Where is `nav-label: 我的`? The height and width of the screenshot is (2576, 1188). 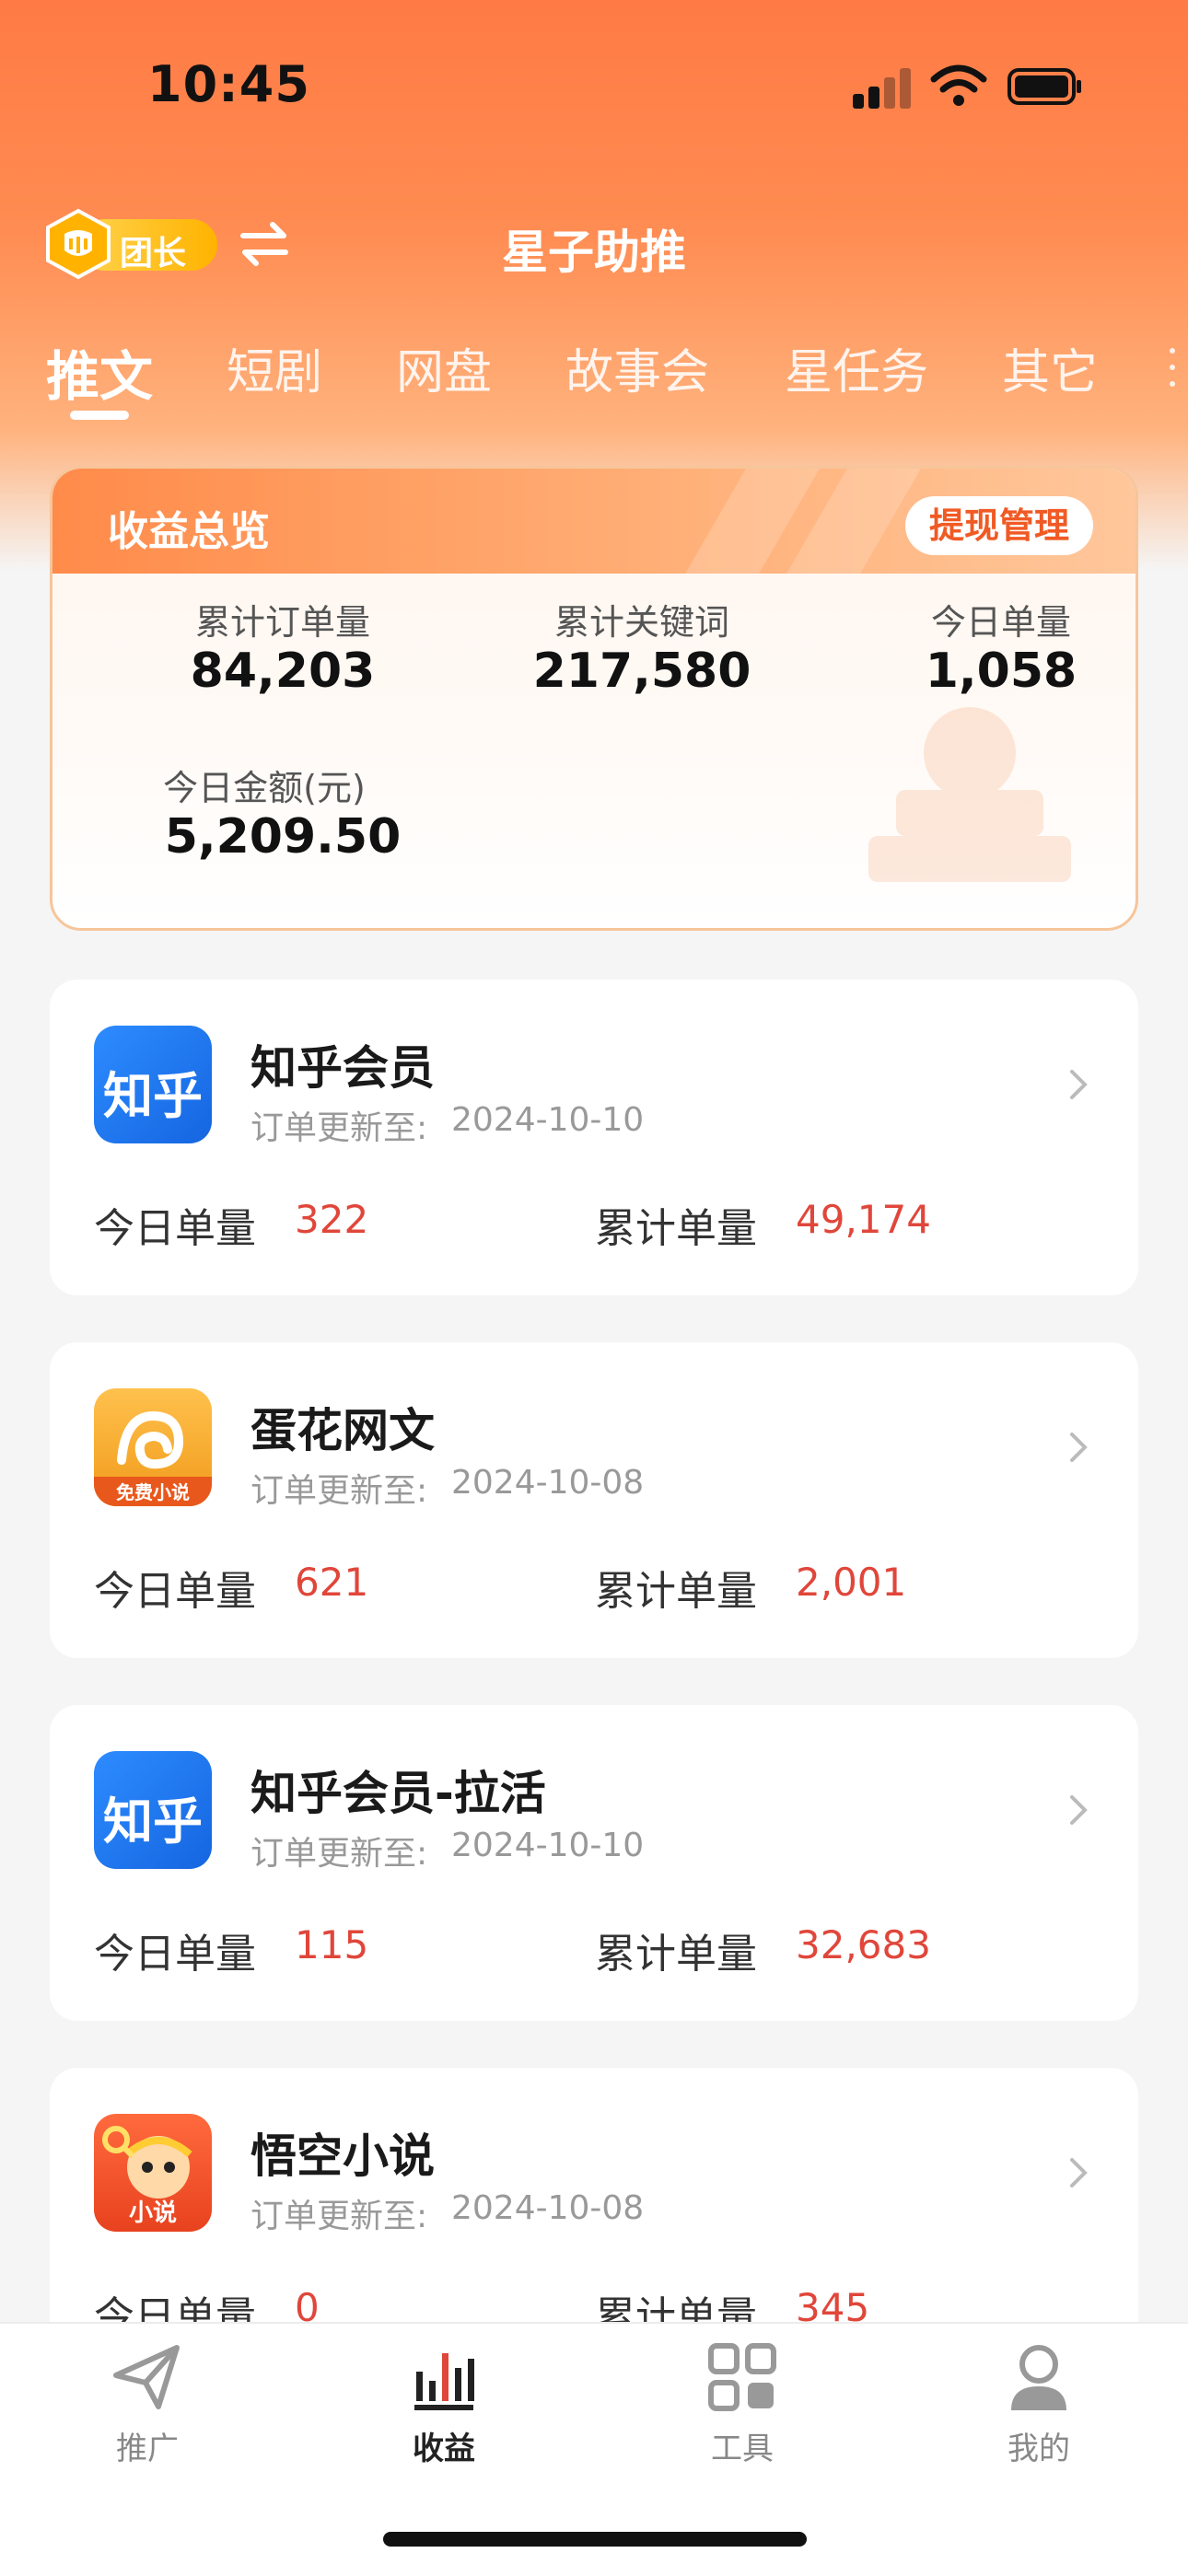
nav-label: 我的 is located at coordinates (1038, 2449).